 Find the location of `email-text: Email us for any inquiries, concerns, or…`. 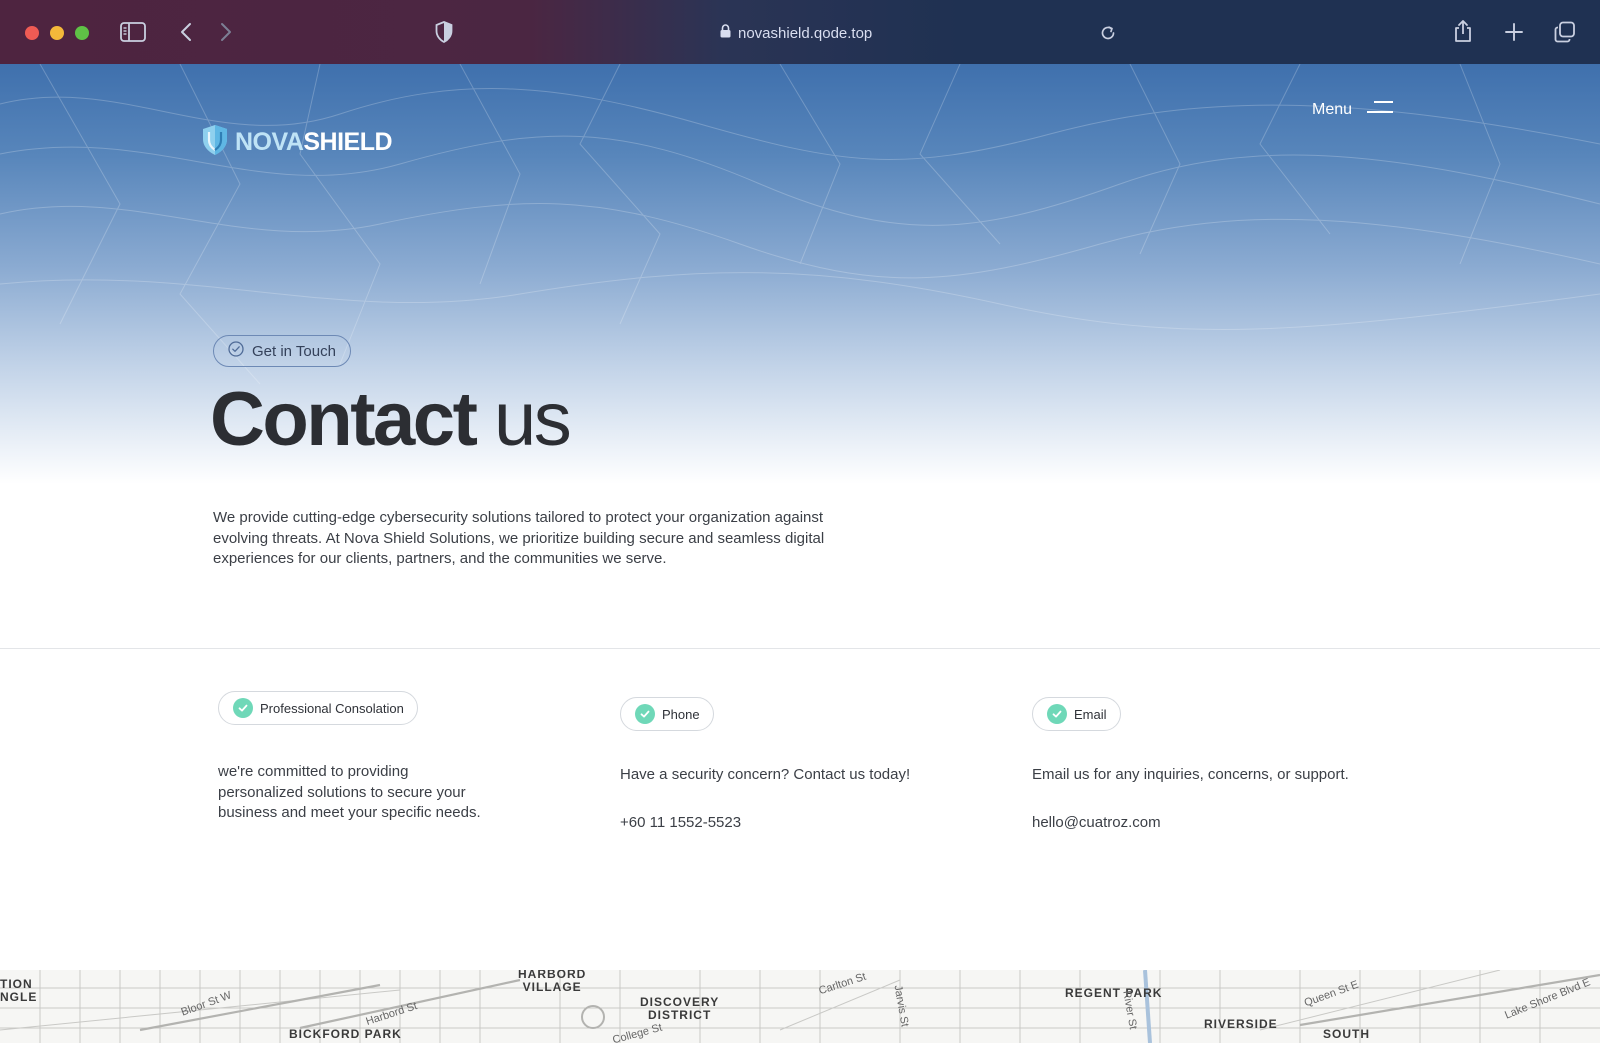

email-text: Email us for any inquiries, concerns, or… is located at coordinates (1190, 774).